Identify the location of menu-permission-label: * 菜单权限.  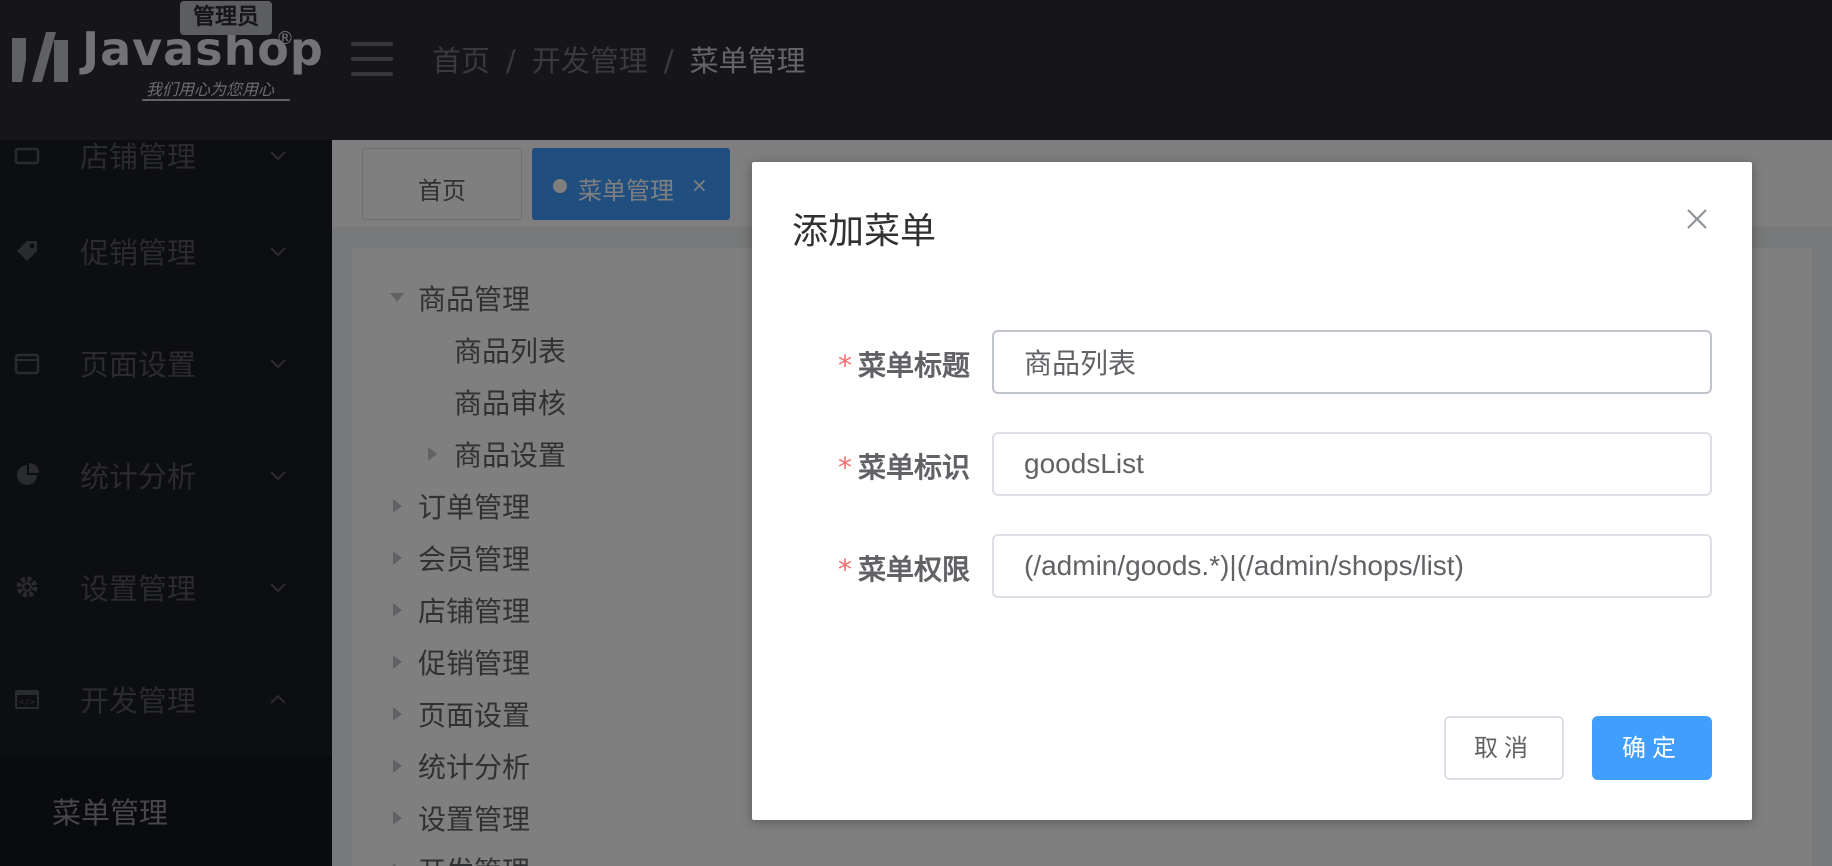
(904, 569).